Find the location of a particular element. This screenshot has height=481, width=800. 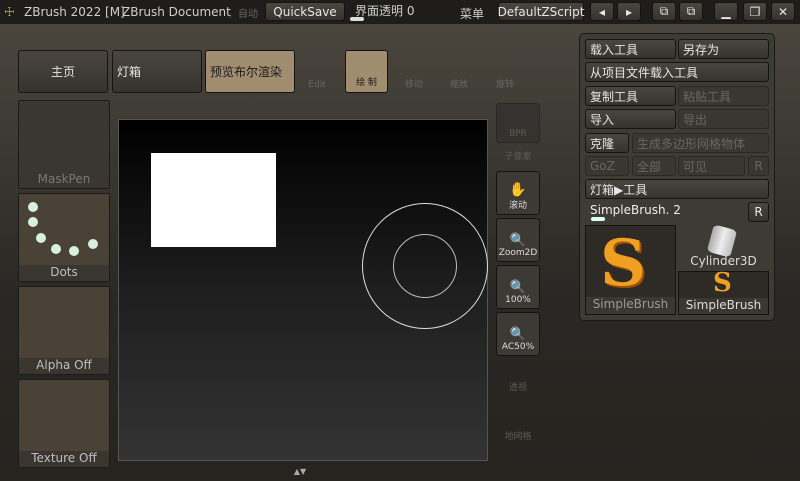

lightbox-tool-button: 灯箱▶工具 is located at coordinates (677, 189).